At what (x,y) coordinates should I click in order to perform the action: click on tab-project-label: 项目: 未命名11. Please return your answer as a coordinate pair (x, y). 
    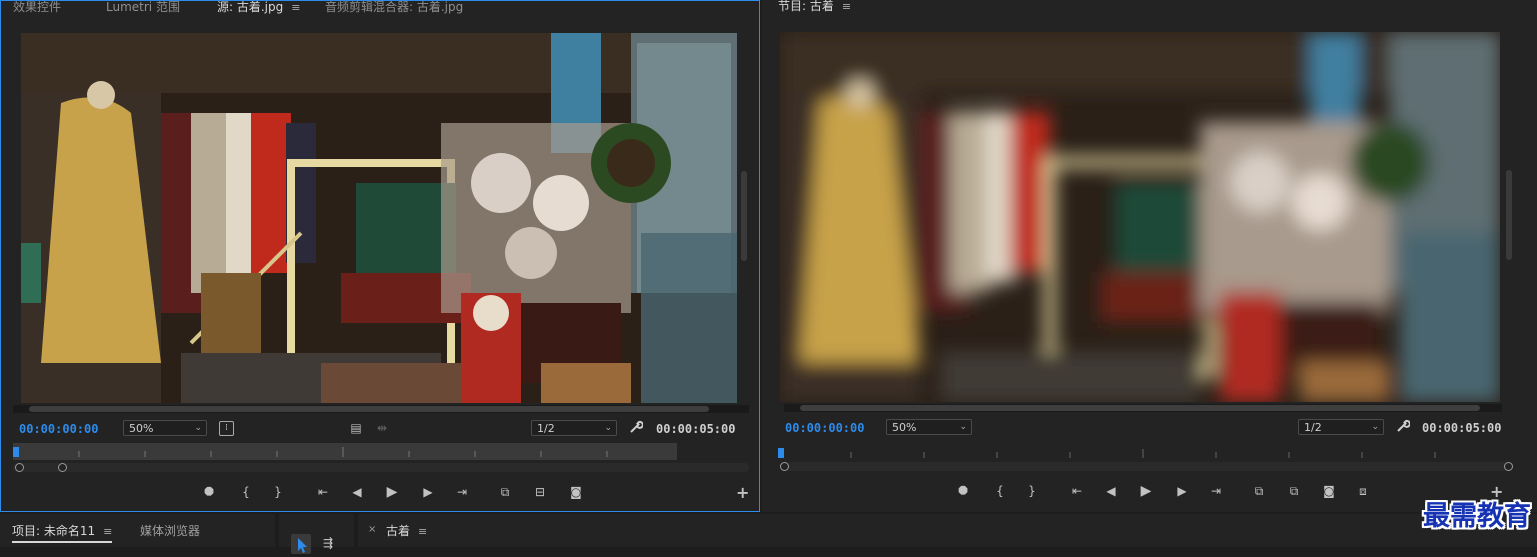
    Looking at the image, I should click on (54, 531).